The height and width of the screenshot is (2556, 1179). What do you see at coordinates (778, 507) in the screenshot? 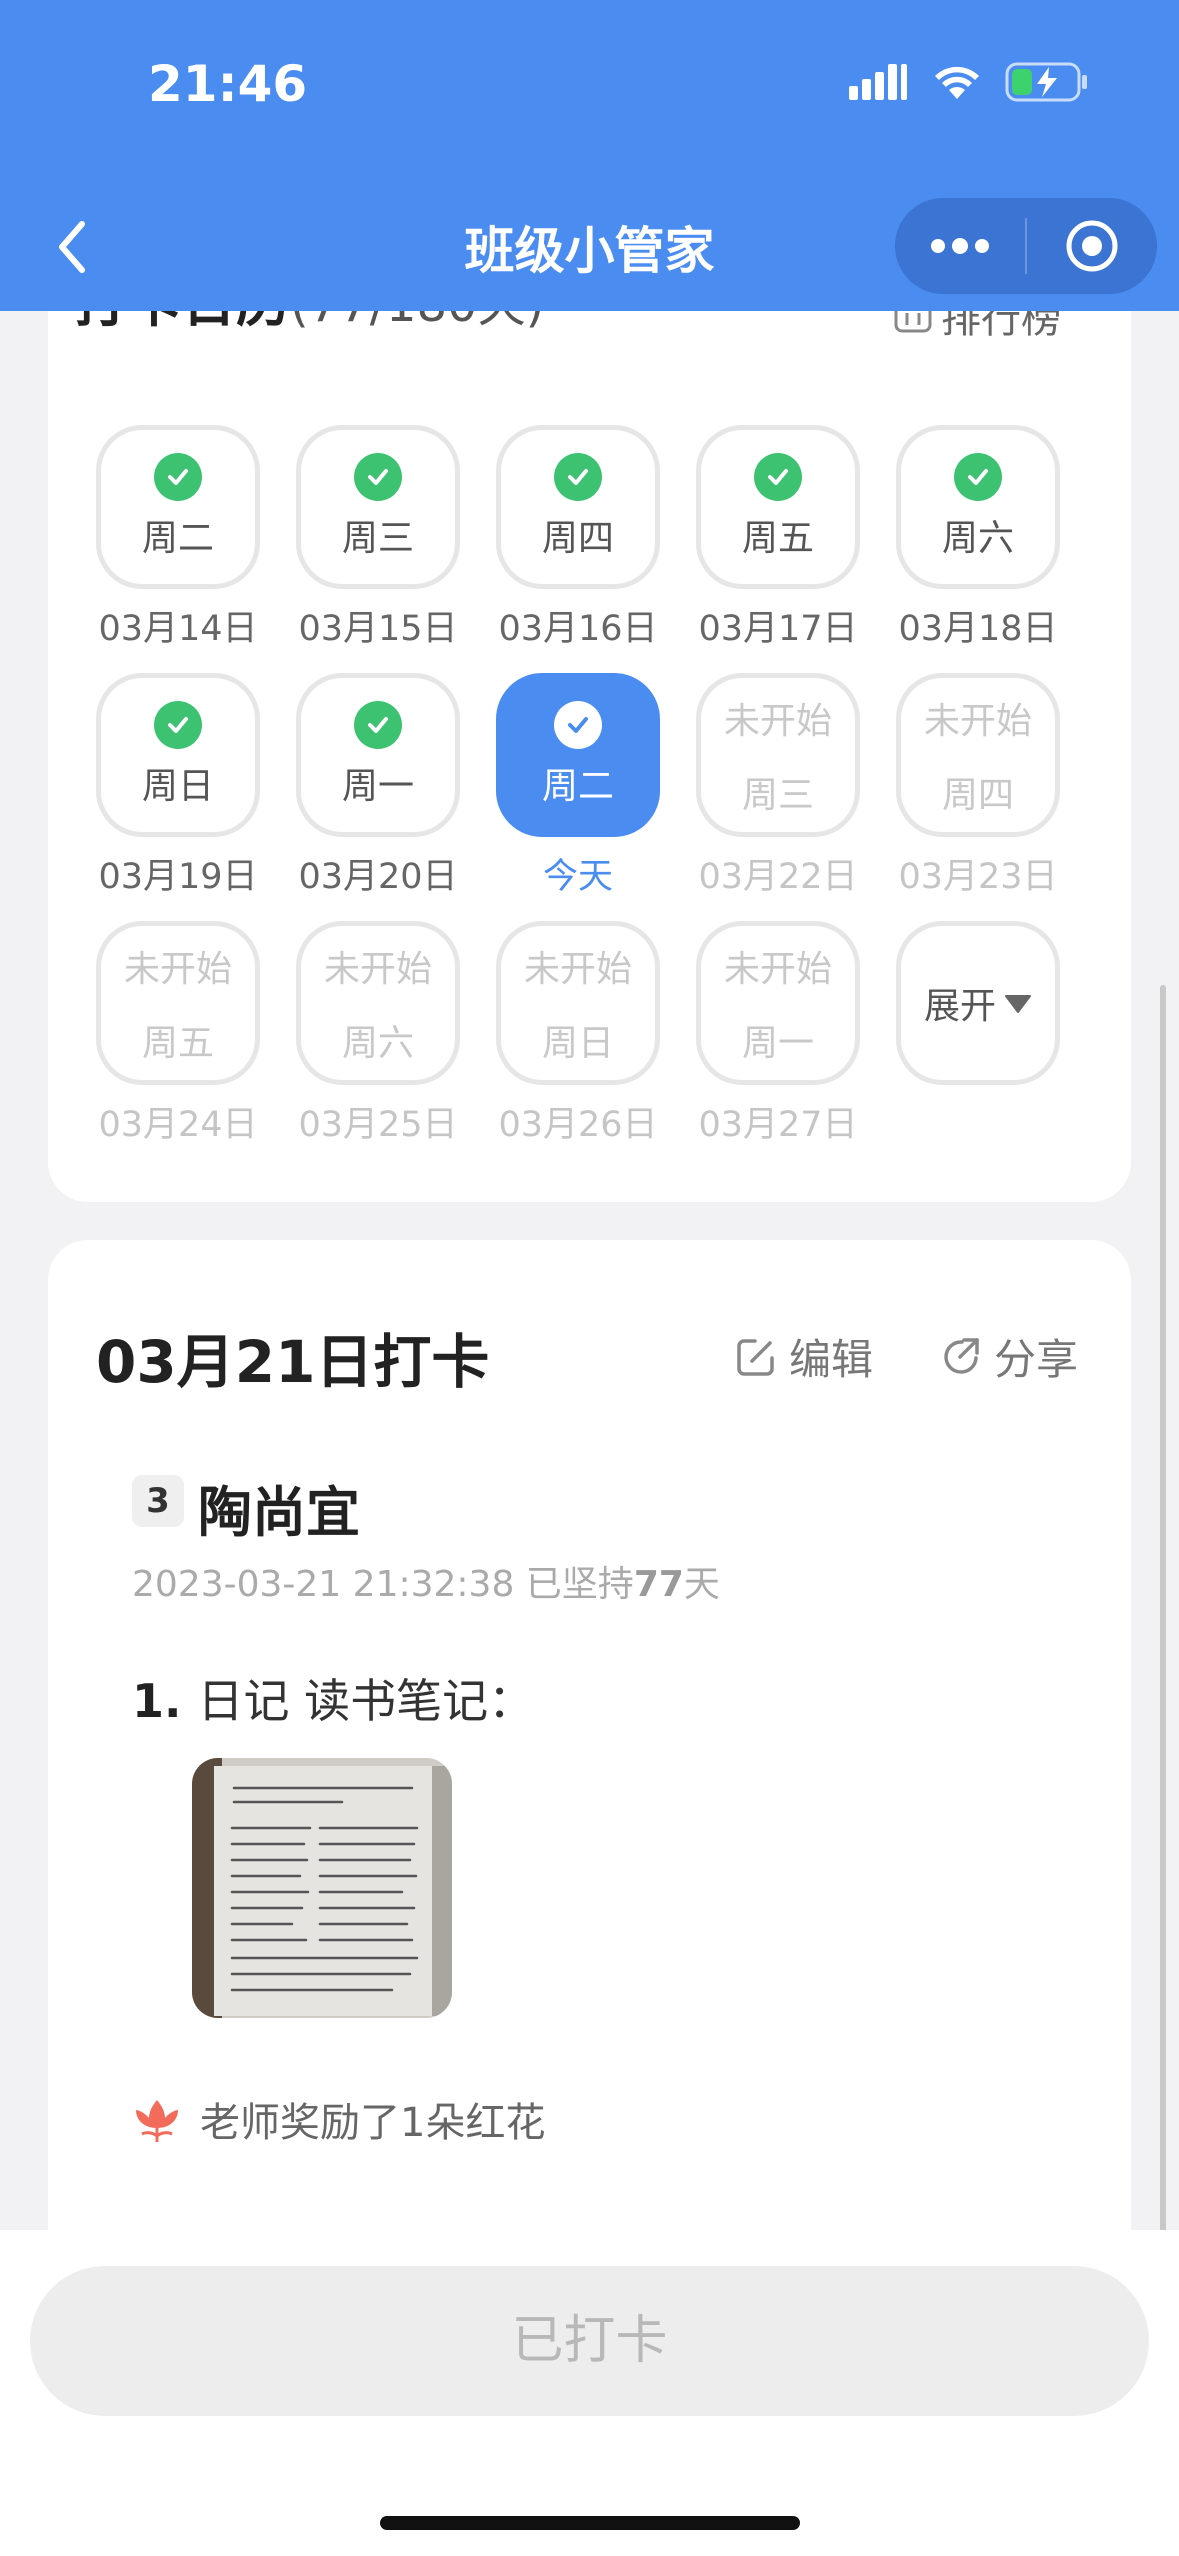
I see `calendar-day: 周五` at bounding box center [778, 507].